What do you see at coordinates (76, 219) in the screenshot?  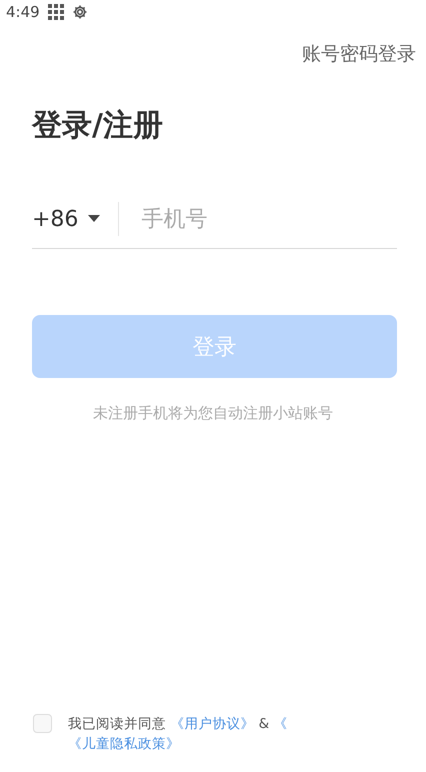 I see `country-code-selector: +86` at bounding box center [76, 219].